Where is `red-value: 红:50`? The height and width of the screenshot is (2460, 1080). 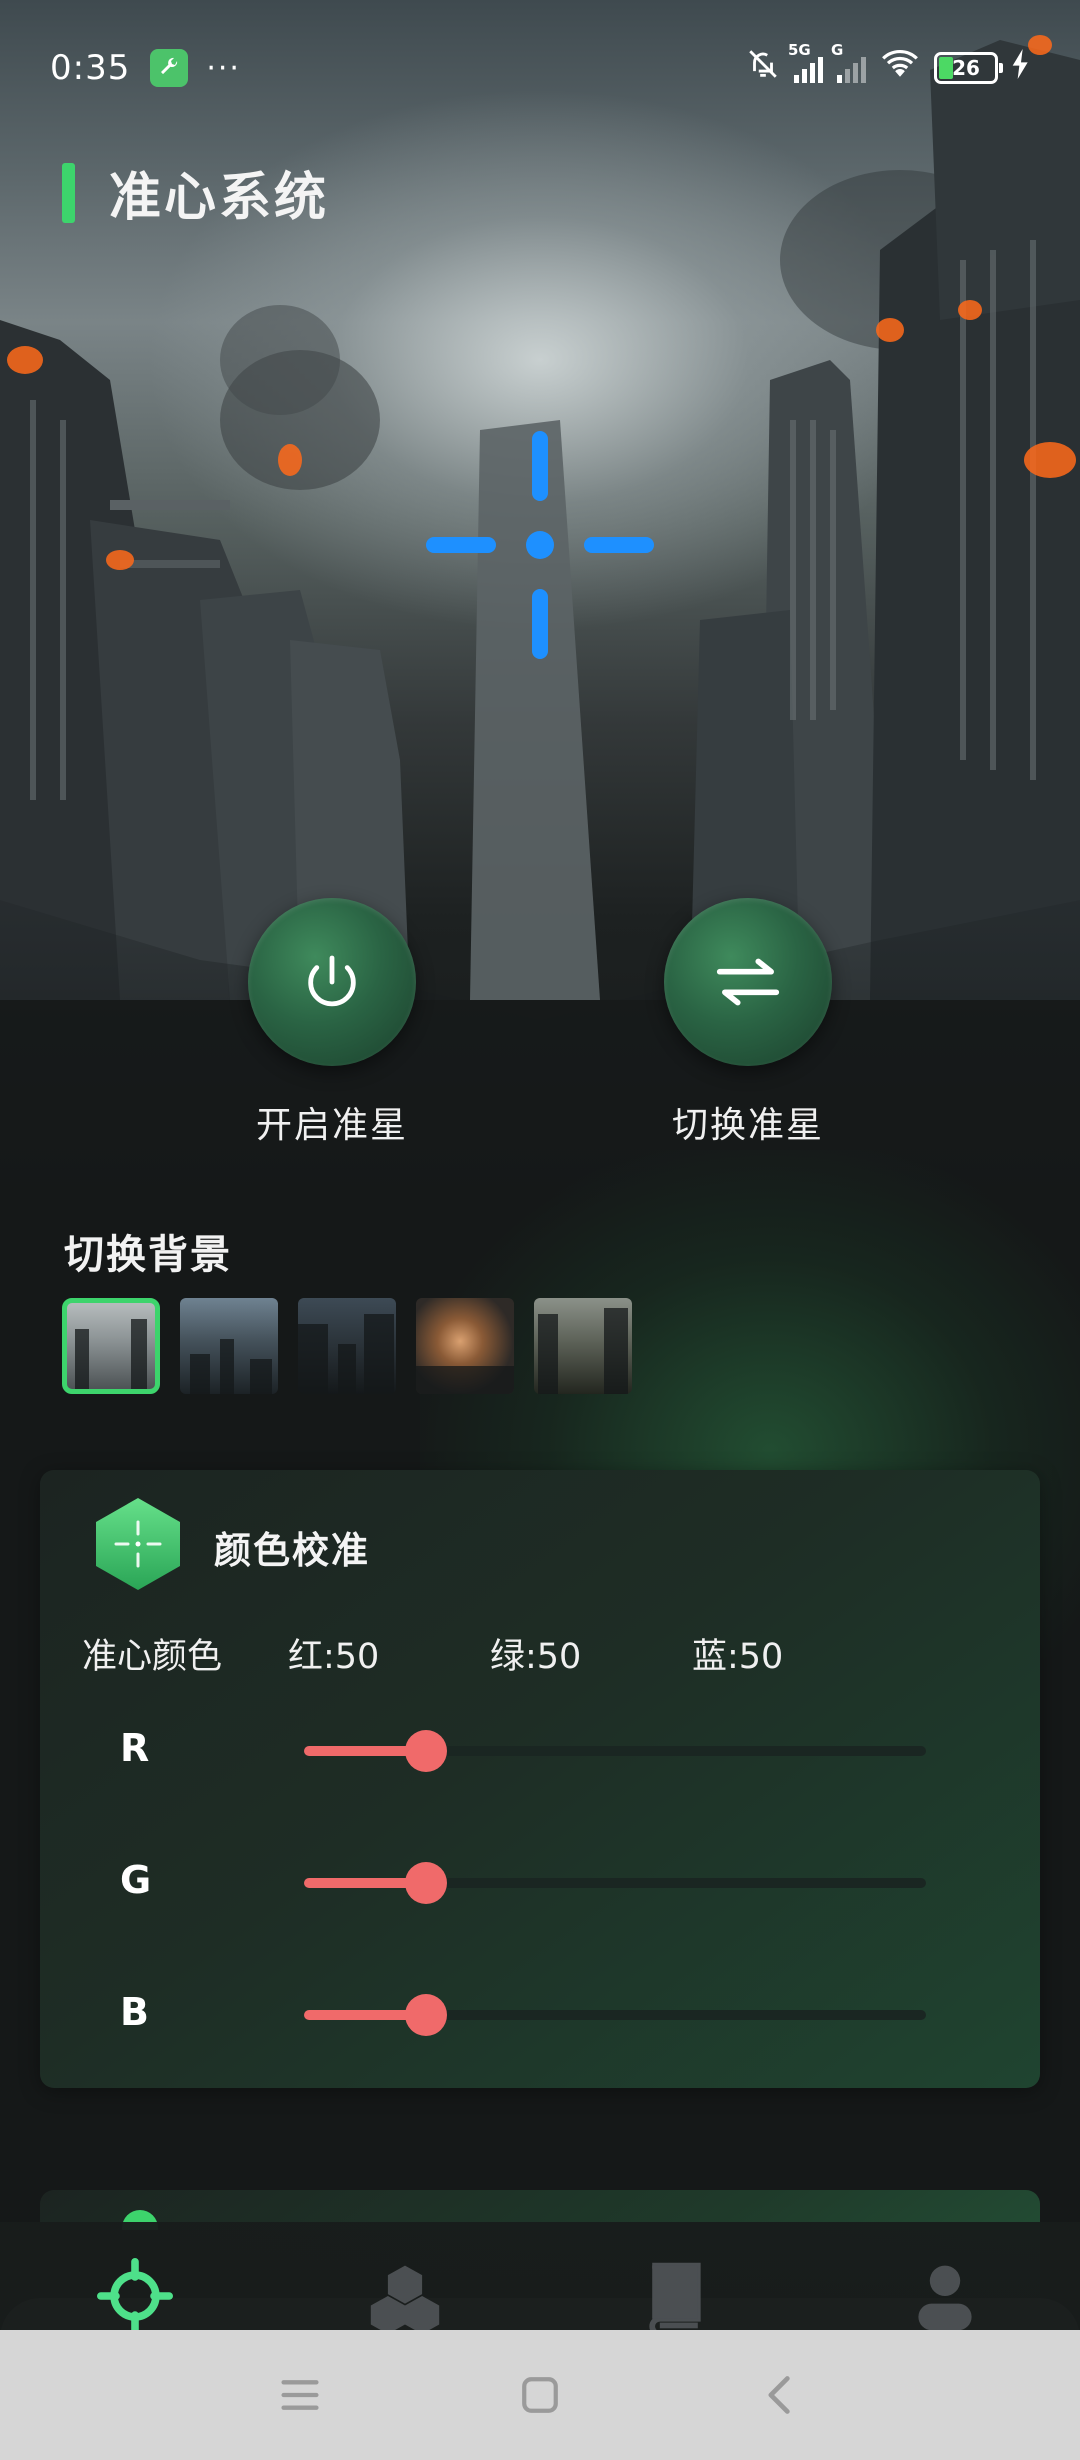
red-value: 红:50 is located at coordinates (334, 1657).